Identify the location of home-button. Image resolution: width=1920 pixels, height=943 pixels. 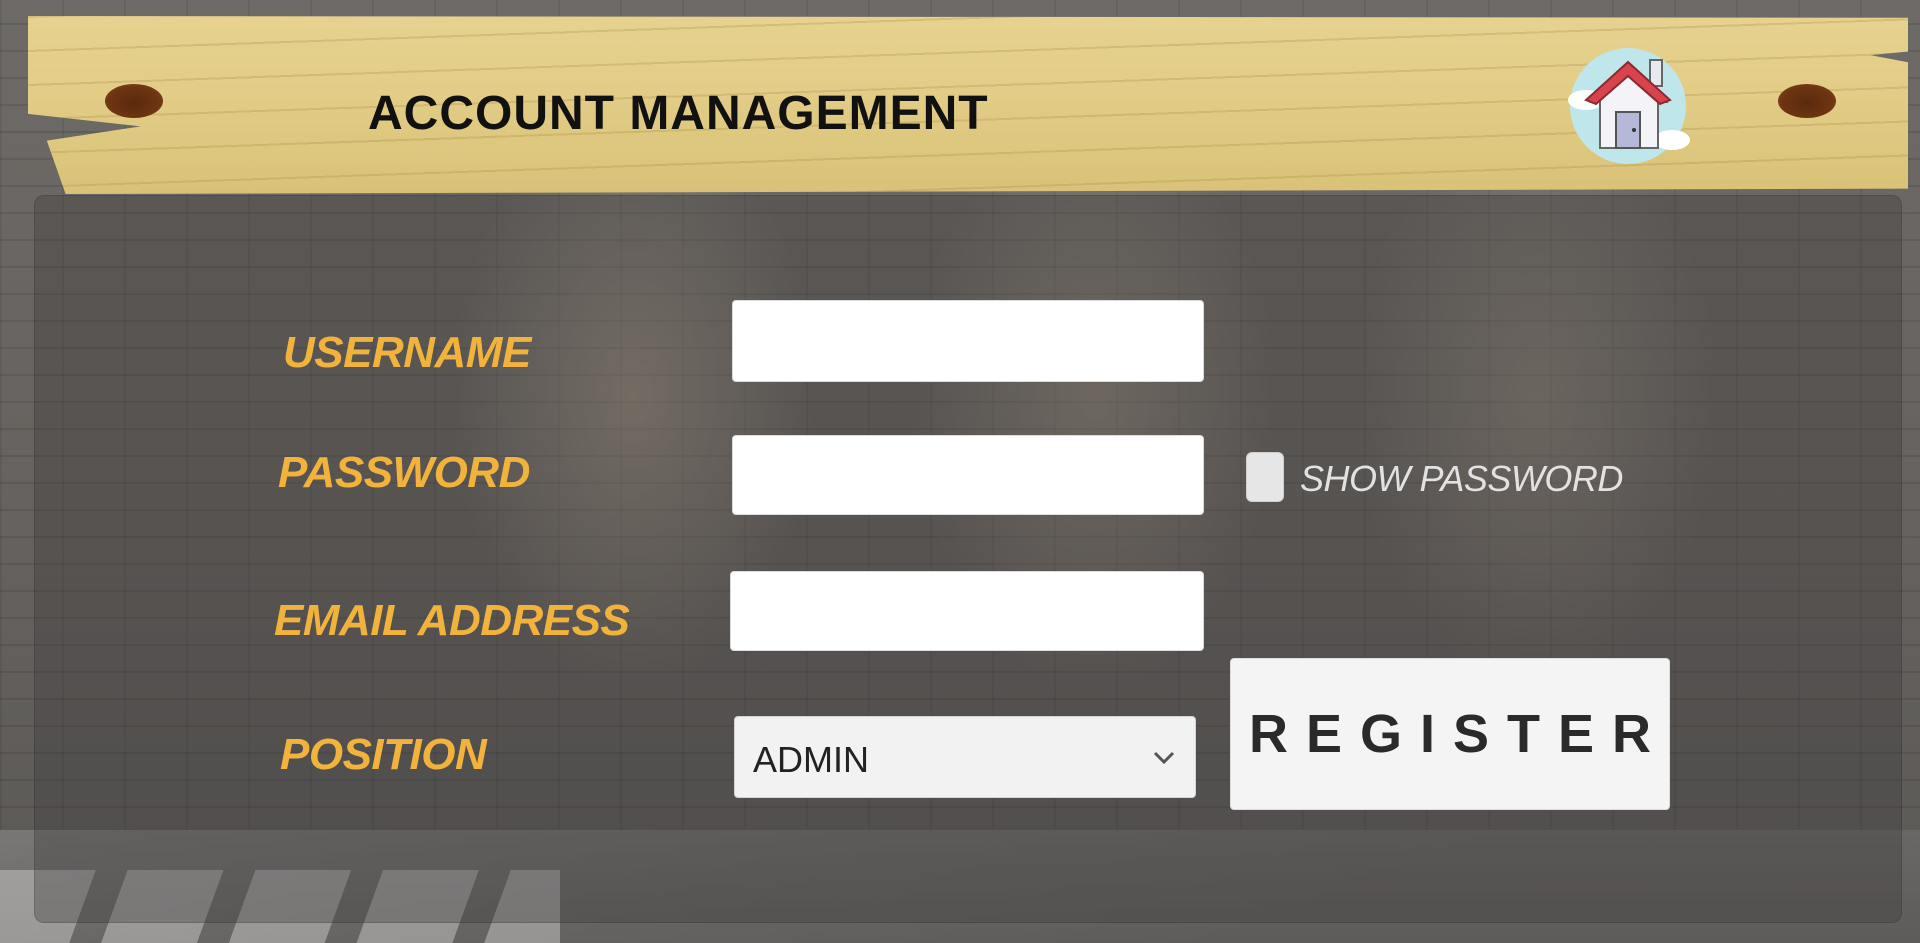
(1627, 105).